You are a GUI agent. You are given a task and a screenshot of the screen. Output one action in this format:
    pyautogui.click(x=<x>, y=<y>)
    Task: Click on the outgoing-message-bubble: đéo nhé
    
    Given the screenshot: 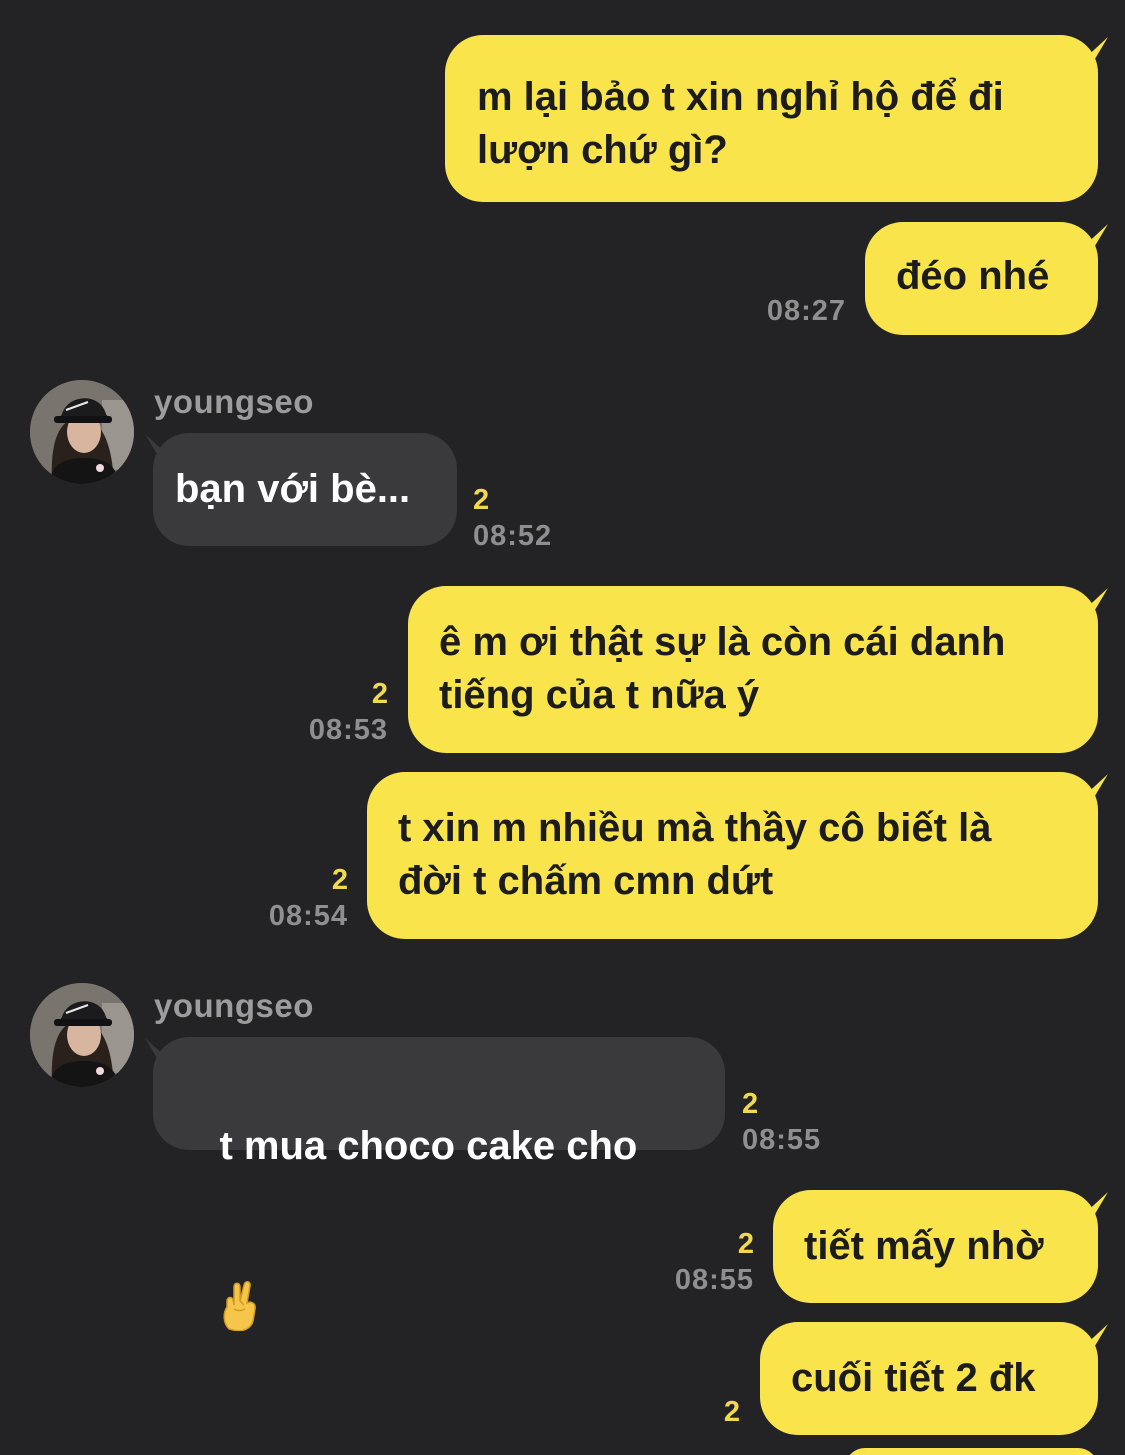 What is the action you would take?
    pyautogui.click(x=981, y=278)
    